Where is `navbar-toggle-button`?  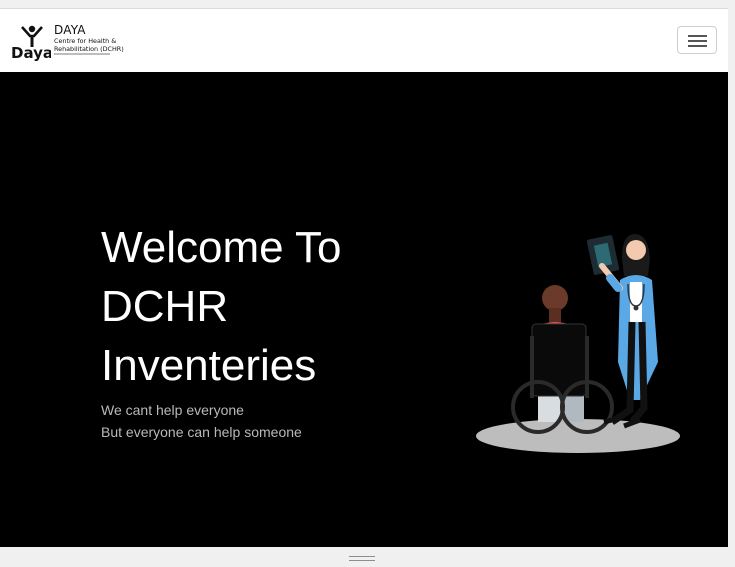
navbar-toggle-button is located at coordinates (697, 40).